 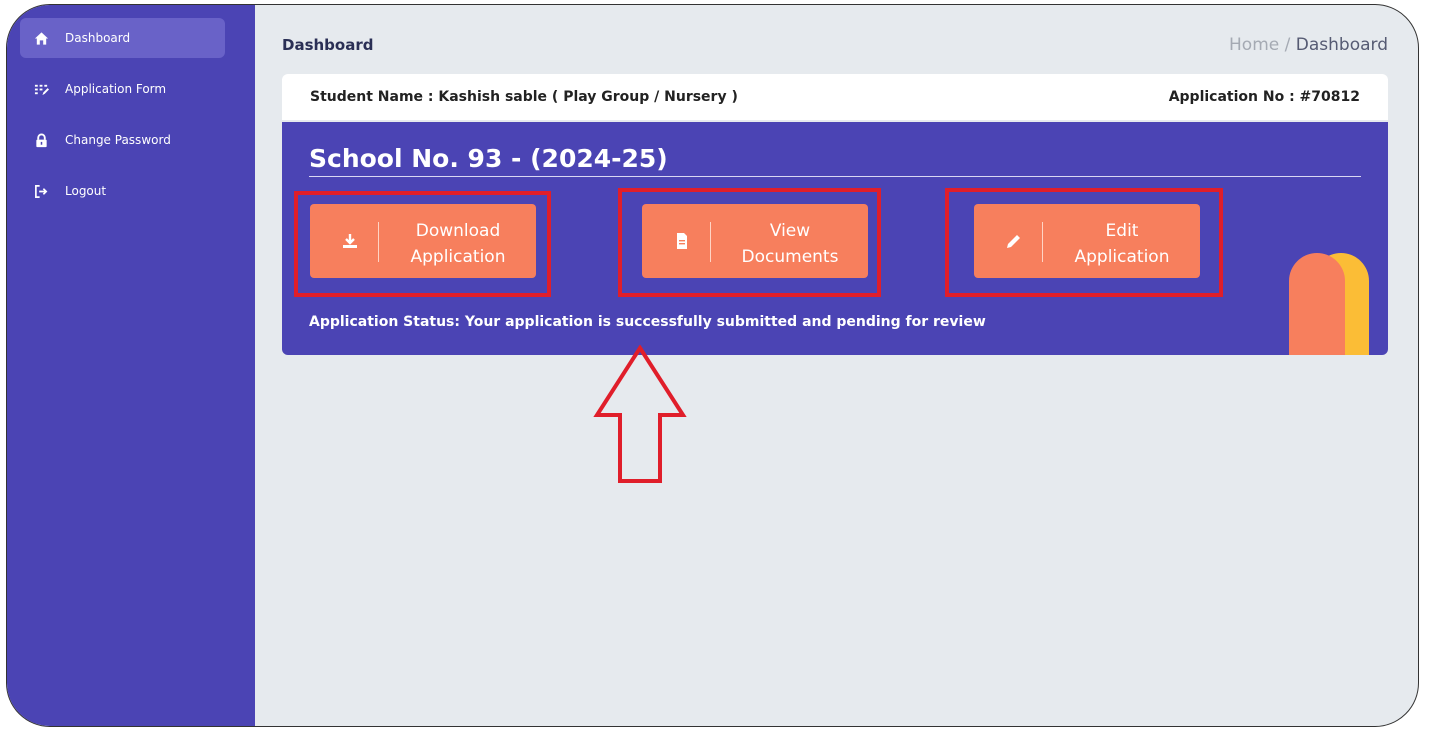 What do you see at coordinates (41, 140) in the screenshot?
I see `lock-icon` at bounding box center [41, 140].